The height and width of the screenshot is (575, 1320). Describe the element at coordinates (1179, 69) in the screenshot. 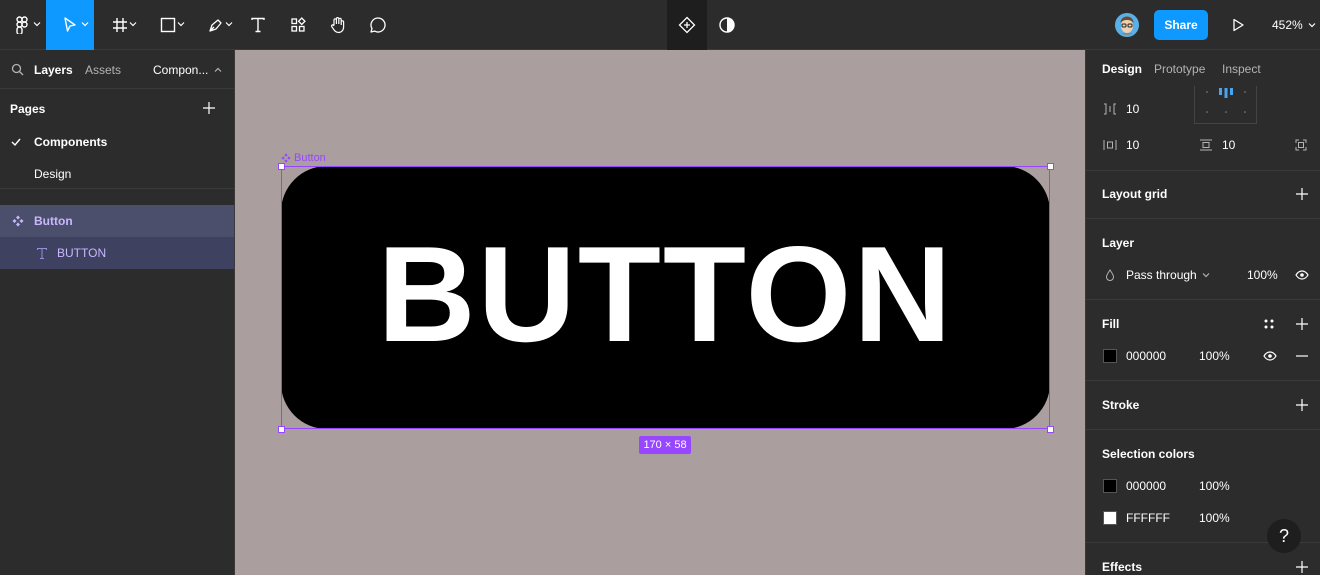

I see `tab-prototype: Prototype` at that location.